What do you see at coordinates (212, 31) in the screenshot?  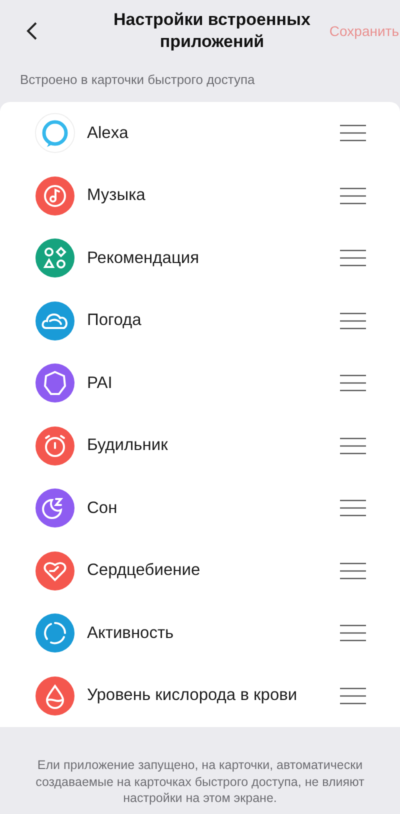 I see `page-title: Настройки встроенных приложений` at bounding box center [212, 31].